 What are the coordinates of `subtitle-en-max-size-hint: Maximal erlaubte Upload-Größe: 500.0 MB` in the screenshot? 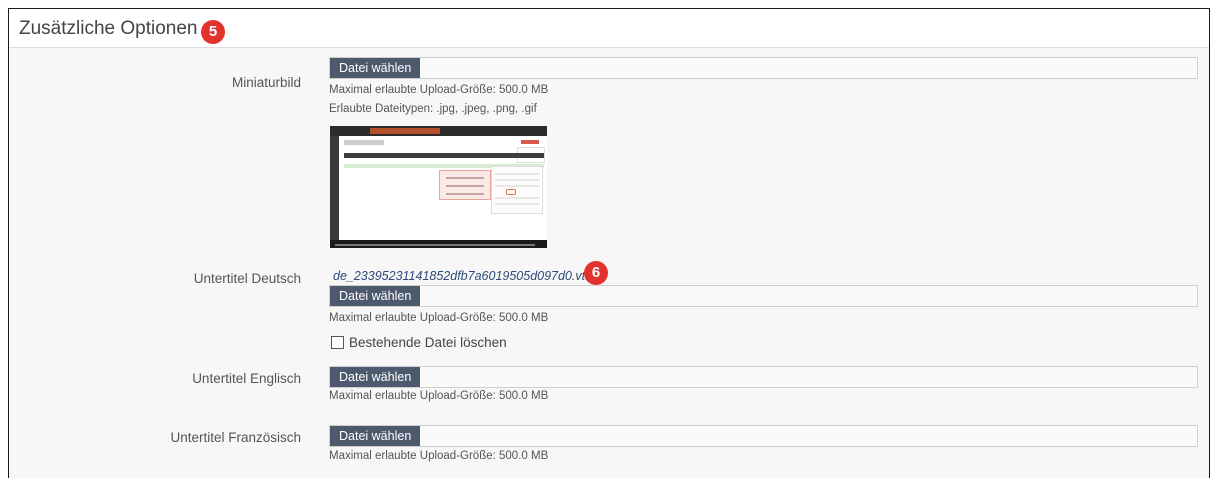 It's located at (439, 396).